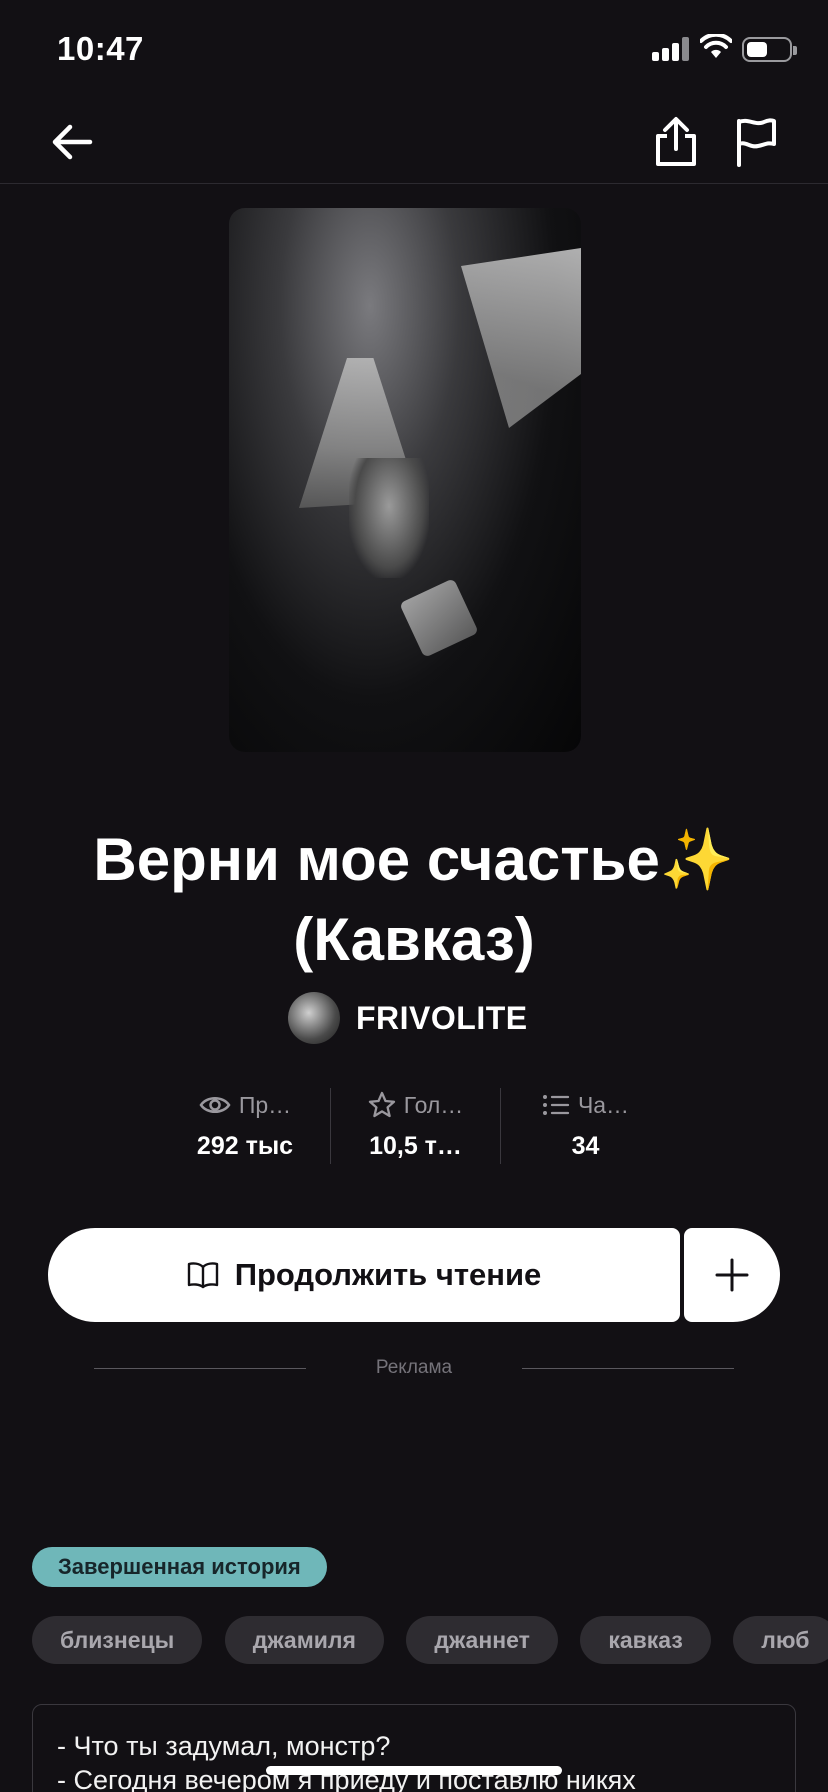 Image resolution: width=828 pixels, height=1792 pixels. Describe the element at coordinates (405, 480) in the screenshot. I see `story-cover-image` at that location.